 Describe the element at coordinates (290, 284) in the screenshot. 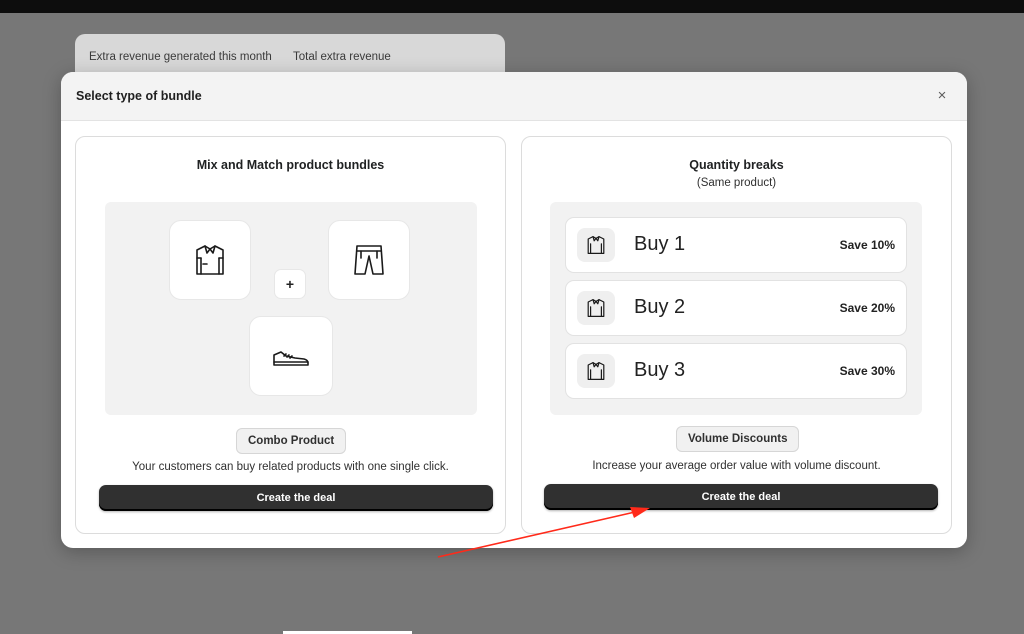

I see `plus-icon: +` at that location.